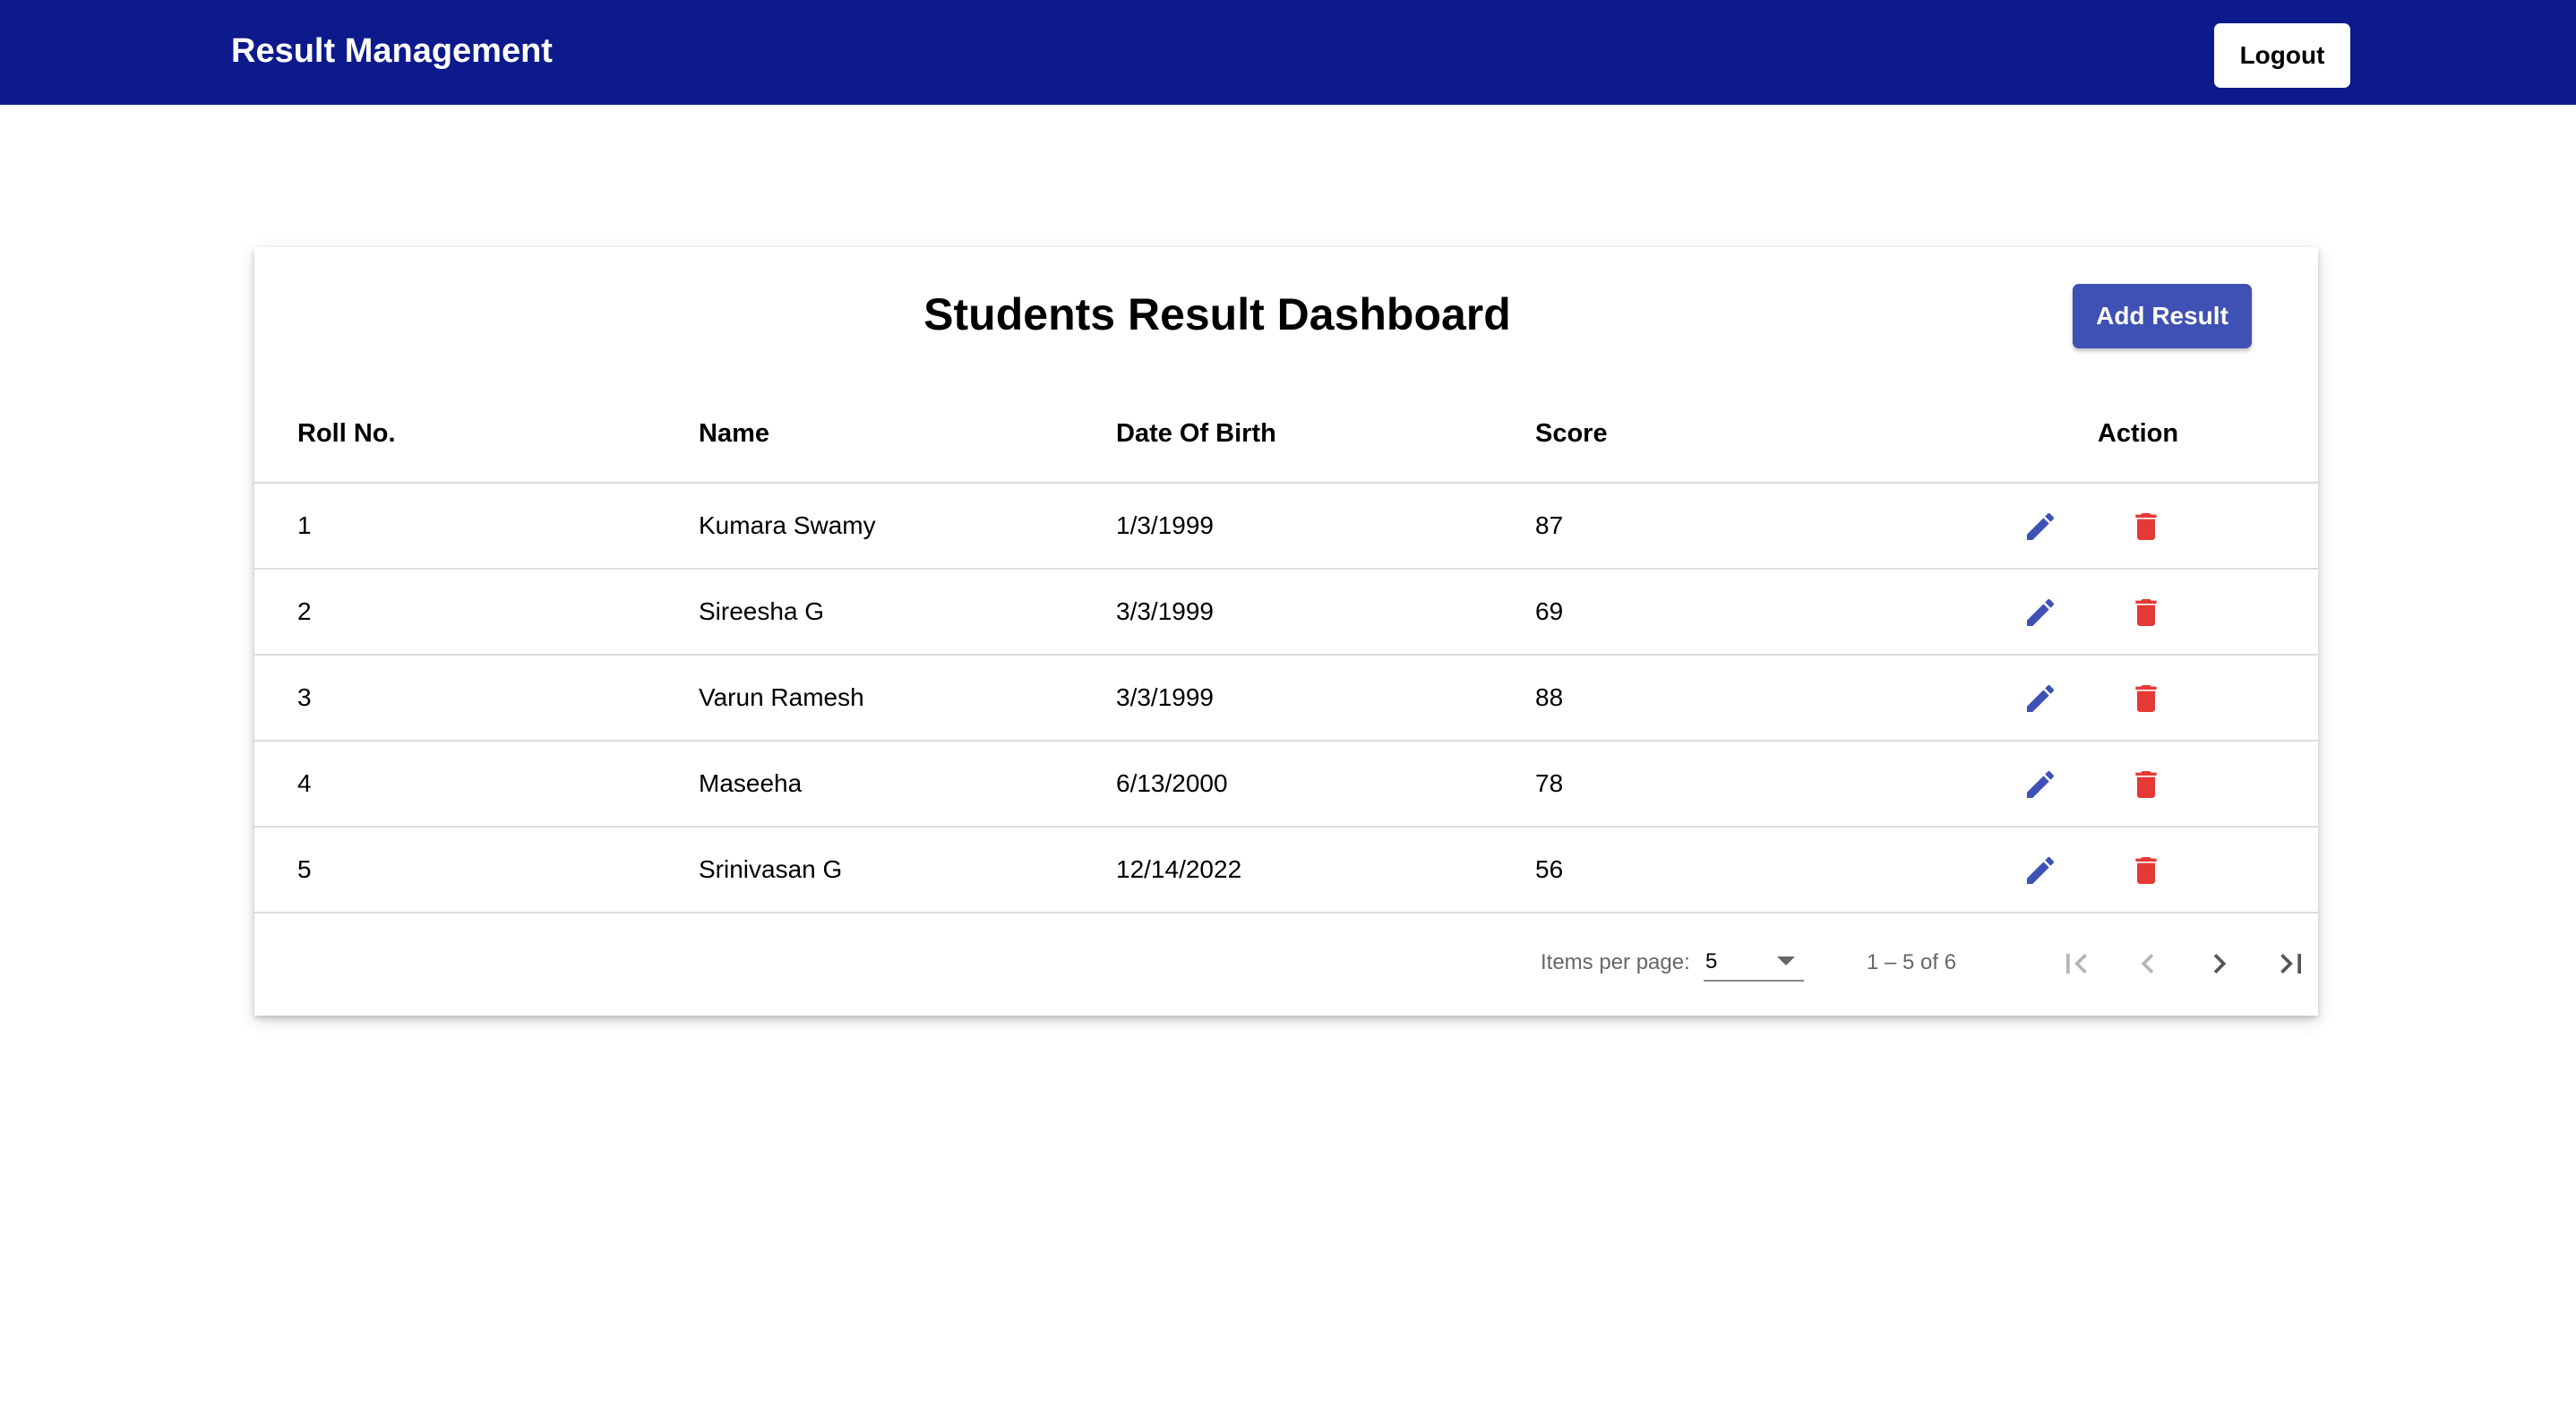  Describe the element at coordinates (346, 434) in the screenshot. I see `column-header-roll: Roll No.` at that location.